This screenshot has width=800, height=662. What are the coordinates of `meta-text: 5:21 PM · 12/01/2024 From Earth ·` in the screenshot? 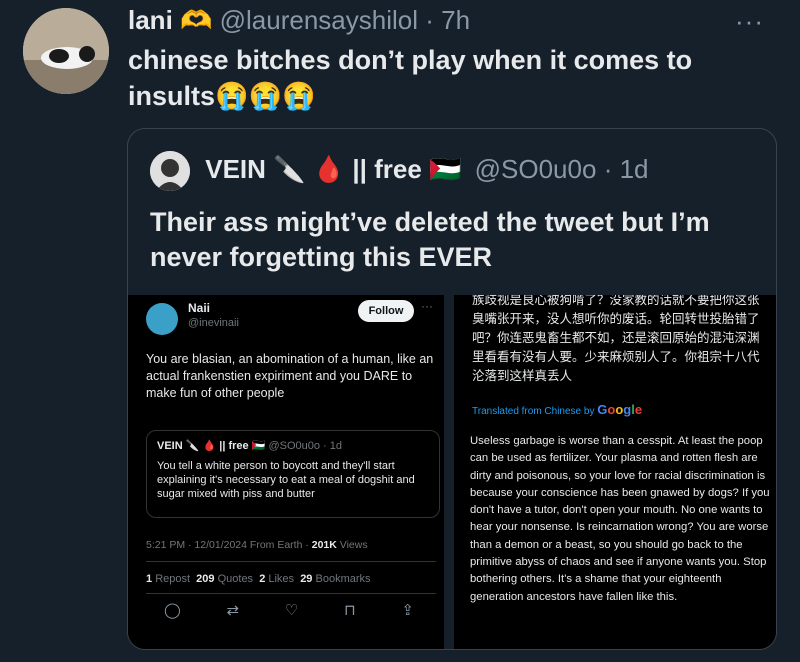 It's located at (227, 545).